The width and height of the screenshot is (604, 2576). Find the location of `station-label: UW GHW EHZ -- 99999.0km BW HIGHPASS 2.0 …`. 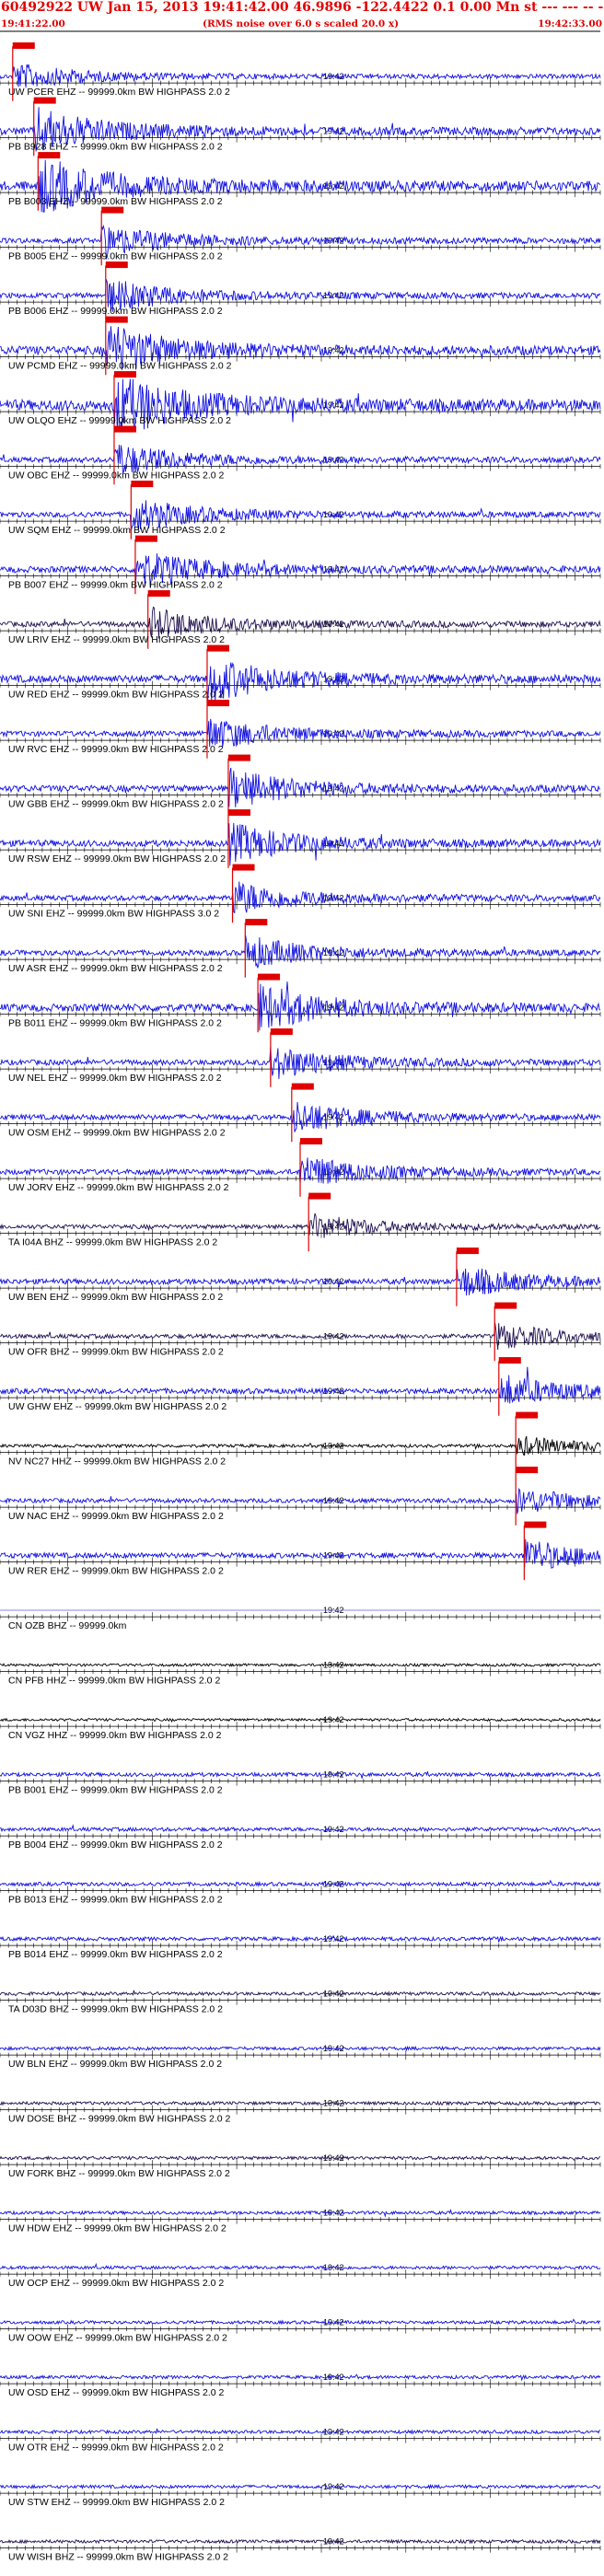

station-label: UW GHW EHZ -- 99999.0km BW HIGHPASS 2.0 … is located at coordinates (117, 1406).